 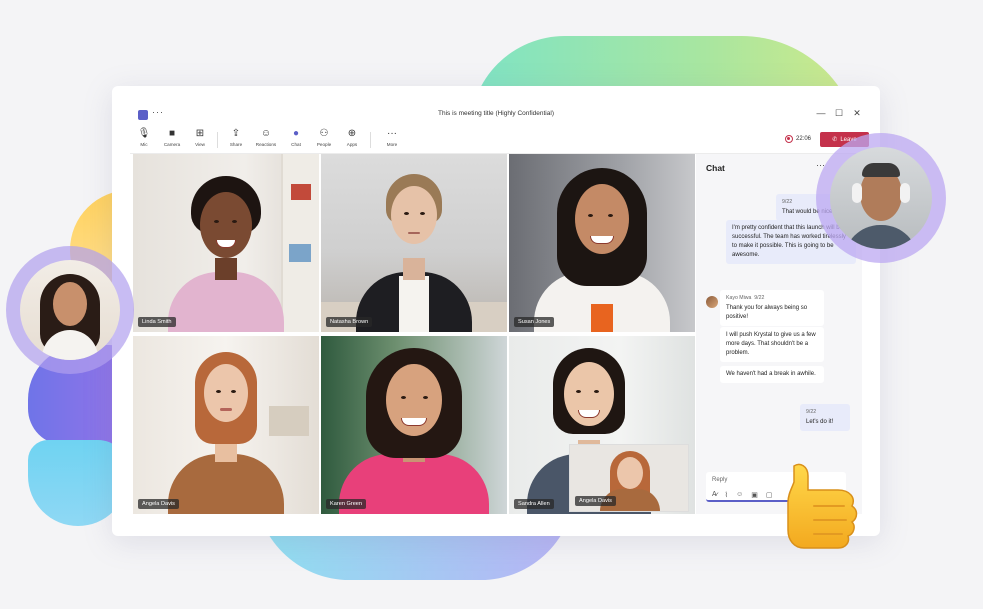 What do you see at coordinates (714, 495) in the screenshot?
I see `format-icon: A̷` at bounding box center [714, 495].